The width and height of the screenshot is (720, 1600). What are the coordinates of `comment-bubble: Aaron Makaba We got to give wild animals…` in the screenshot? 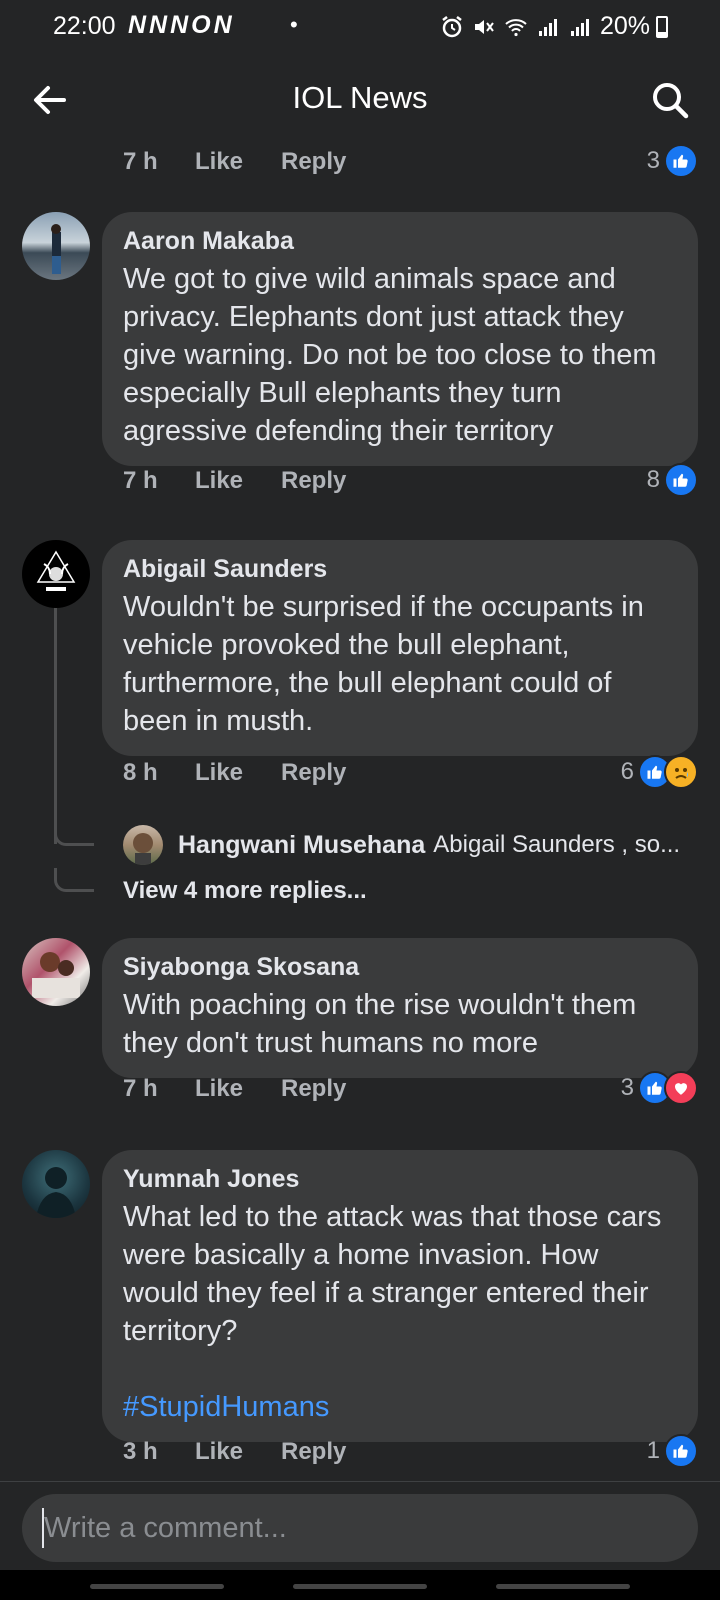 It's located at (400, 339).